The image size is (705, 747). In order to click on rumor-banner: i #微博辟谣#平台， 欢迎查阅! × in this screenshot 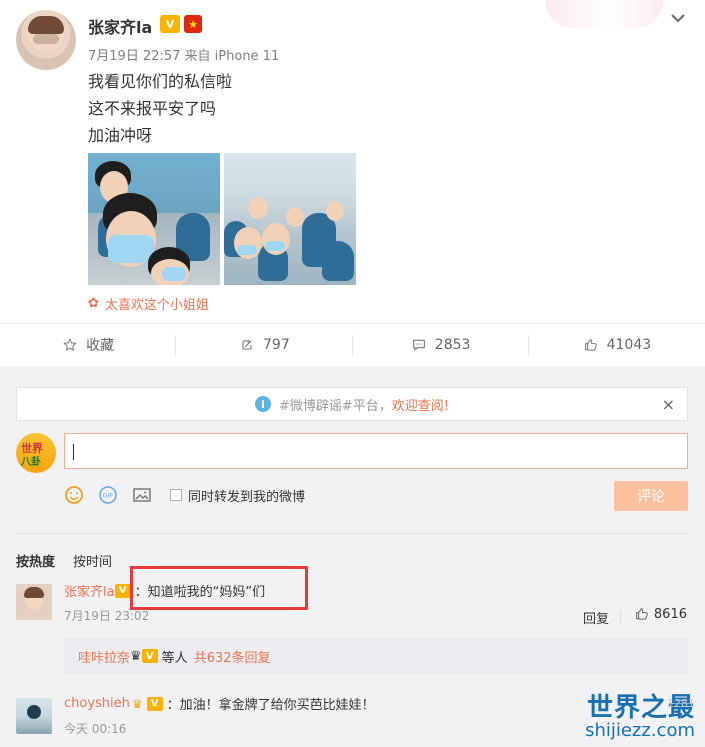, I will do `click(352, 404)`.